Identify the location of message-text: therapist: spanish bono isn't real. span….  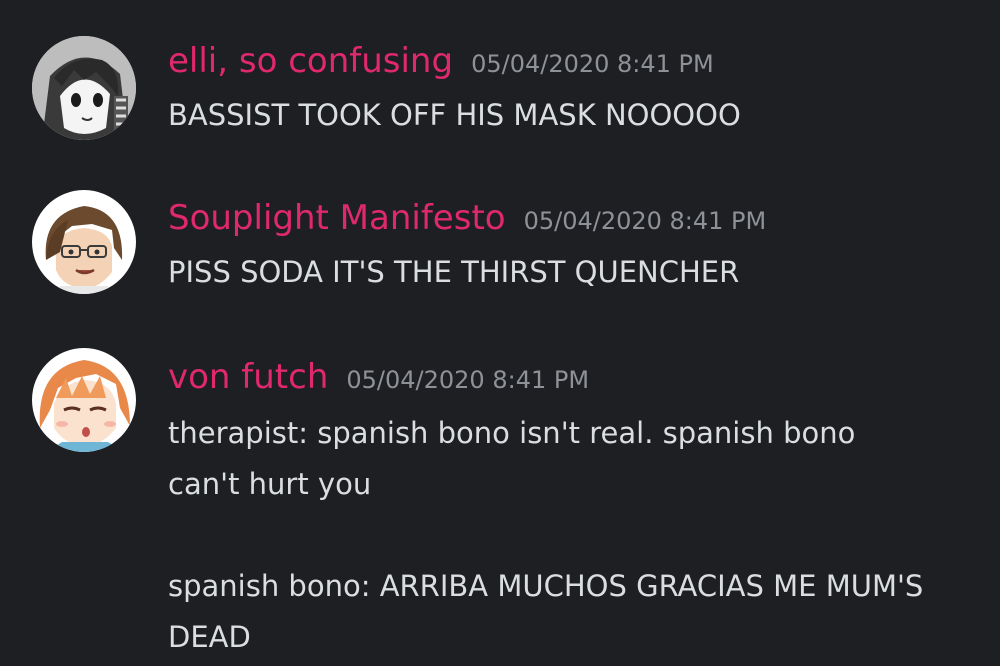
(512, 458).